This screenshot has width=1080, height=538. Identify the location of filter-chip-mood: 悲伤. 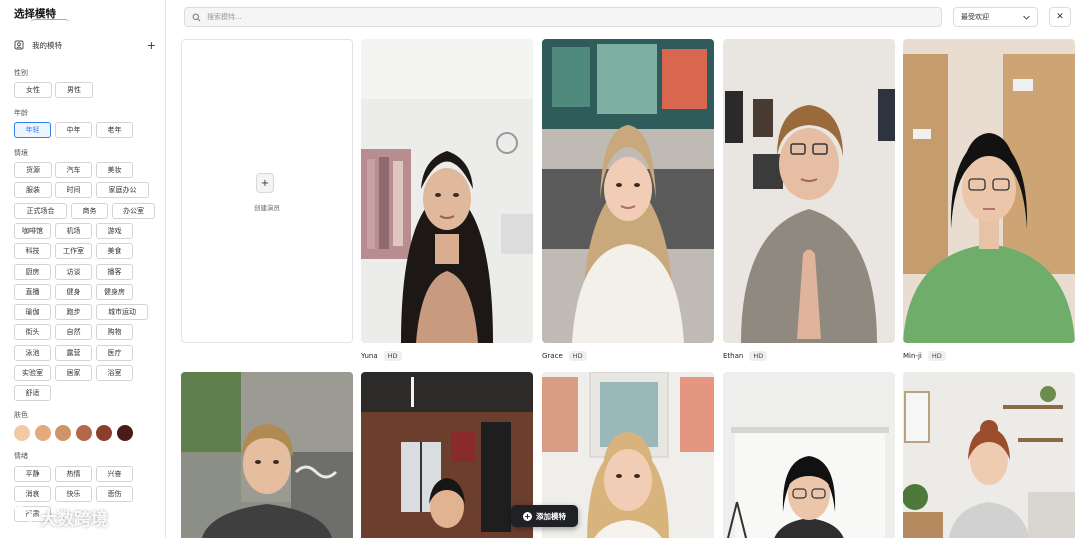
(114, 494).